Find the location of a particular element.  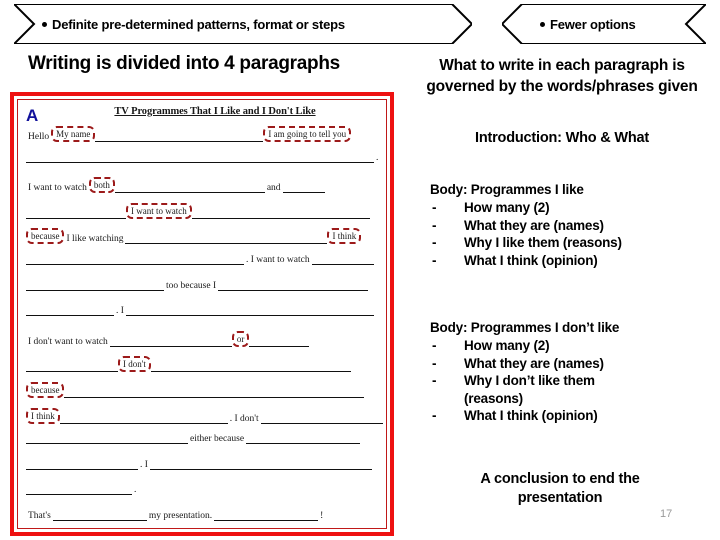

worksheet-static-text: I want to watch is located at coordinates (57, 188).